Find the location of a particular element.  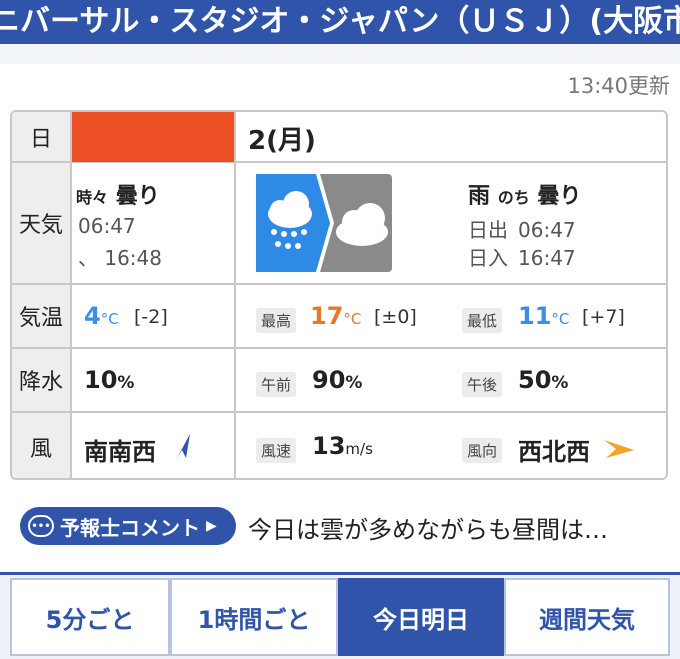

updated-time: 13:40更新 is located at coordinates (618, 86).